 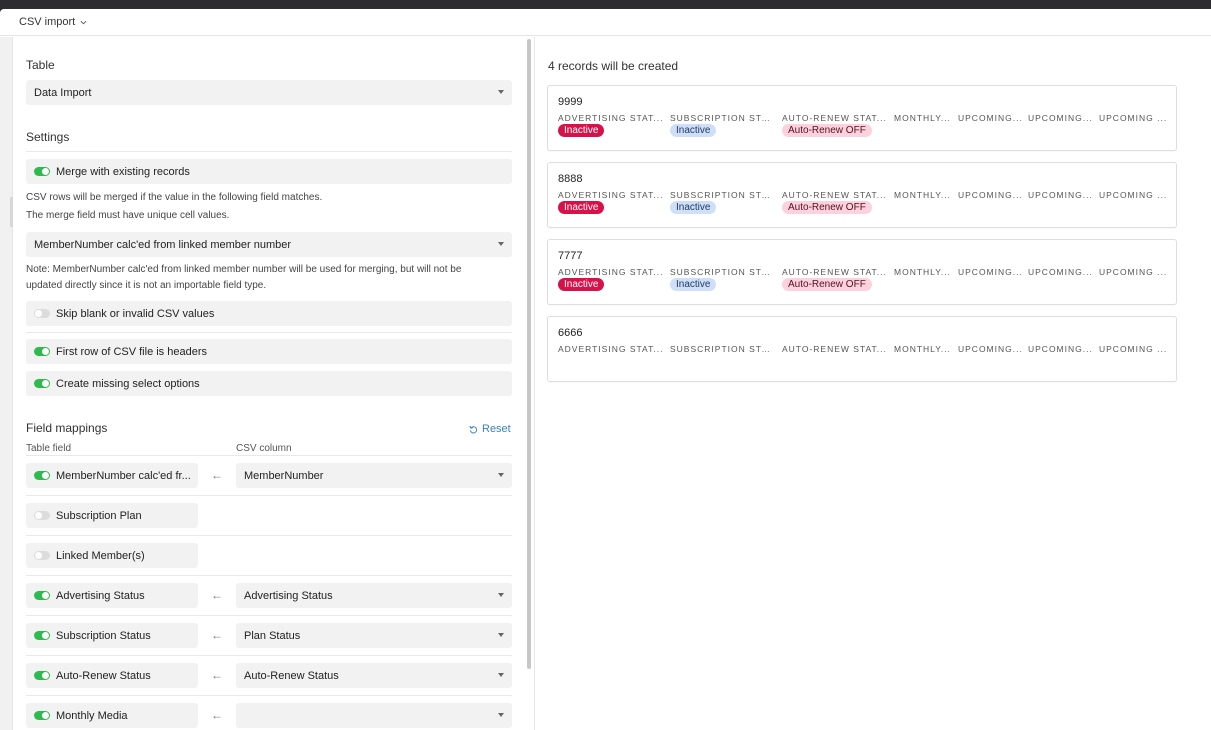 I want to click on mapping-field: Auto-Renew Status, so click(x=112, y=675).